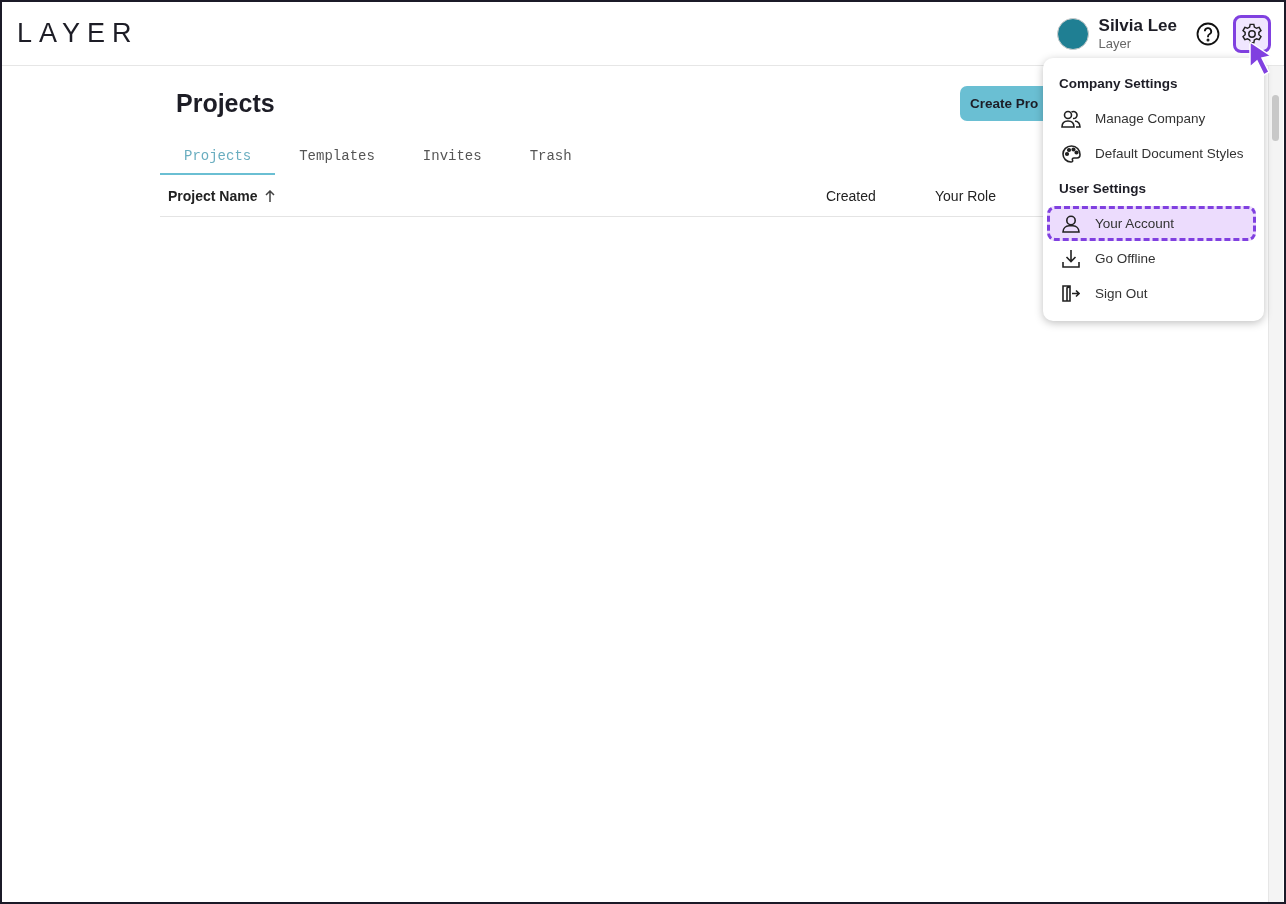 The height and width of the screenshot is (904, 1286). What do you see at coordinates (1001, 103) in the screenshot?
I see `create-project-button: Create Pro` at bounding box center [1001, 103].